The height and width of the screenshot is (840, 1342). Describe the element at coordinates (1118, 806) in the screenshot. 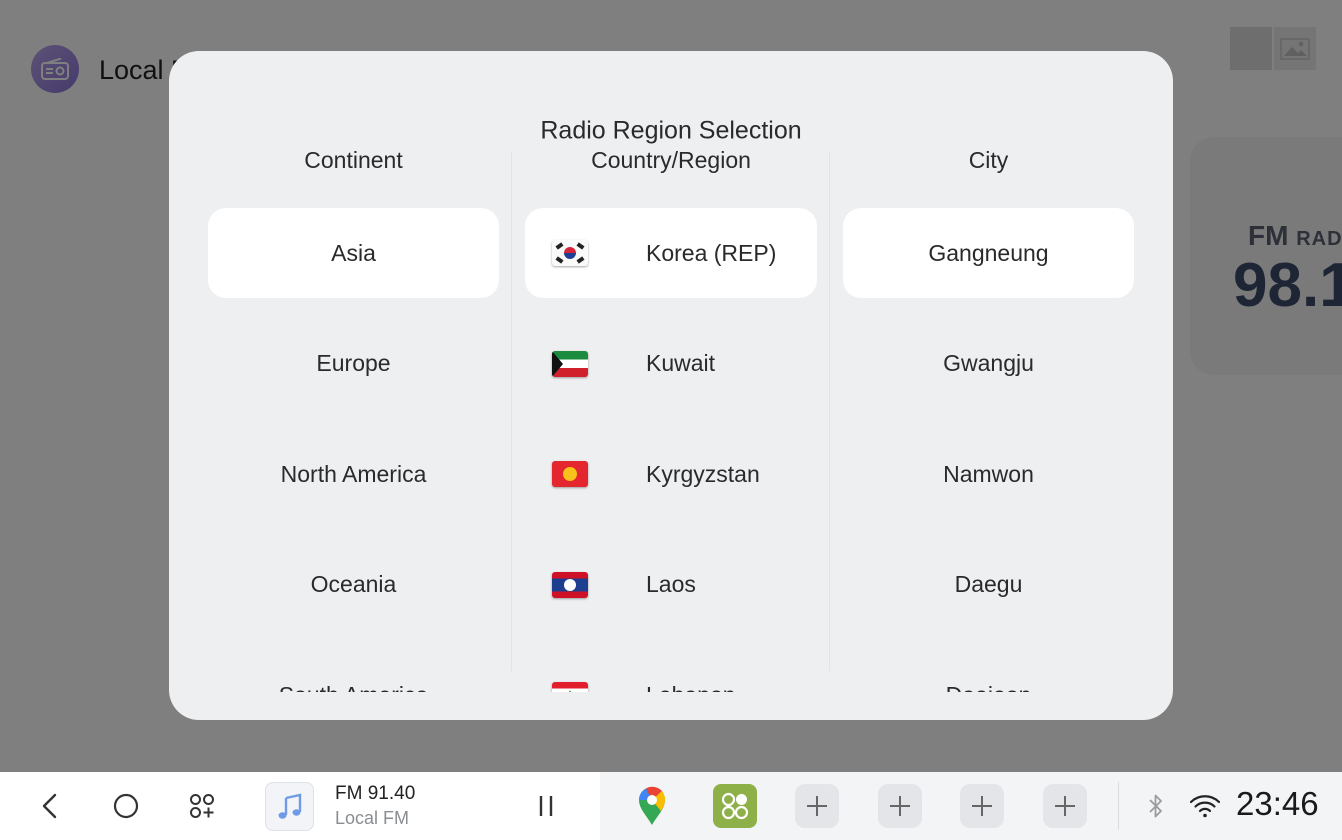

I see `taskbar-separator` at that location.